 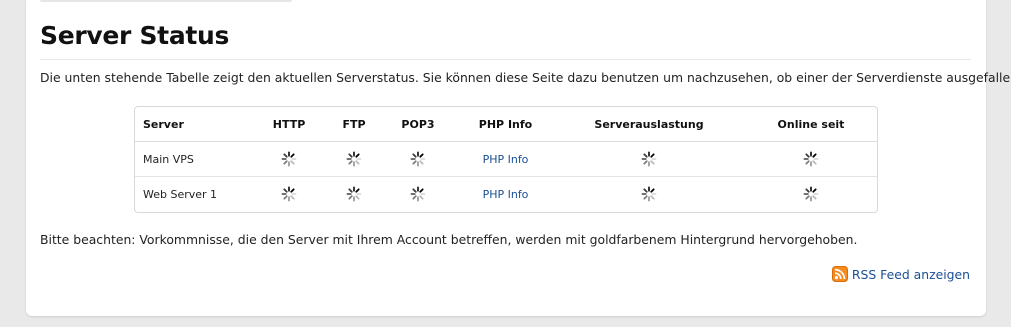 What do you see at coordinates (839, 274) in the screenshot?
I see `rss-icon` at bounding box center [839, 274].